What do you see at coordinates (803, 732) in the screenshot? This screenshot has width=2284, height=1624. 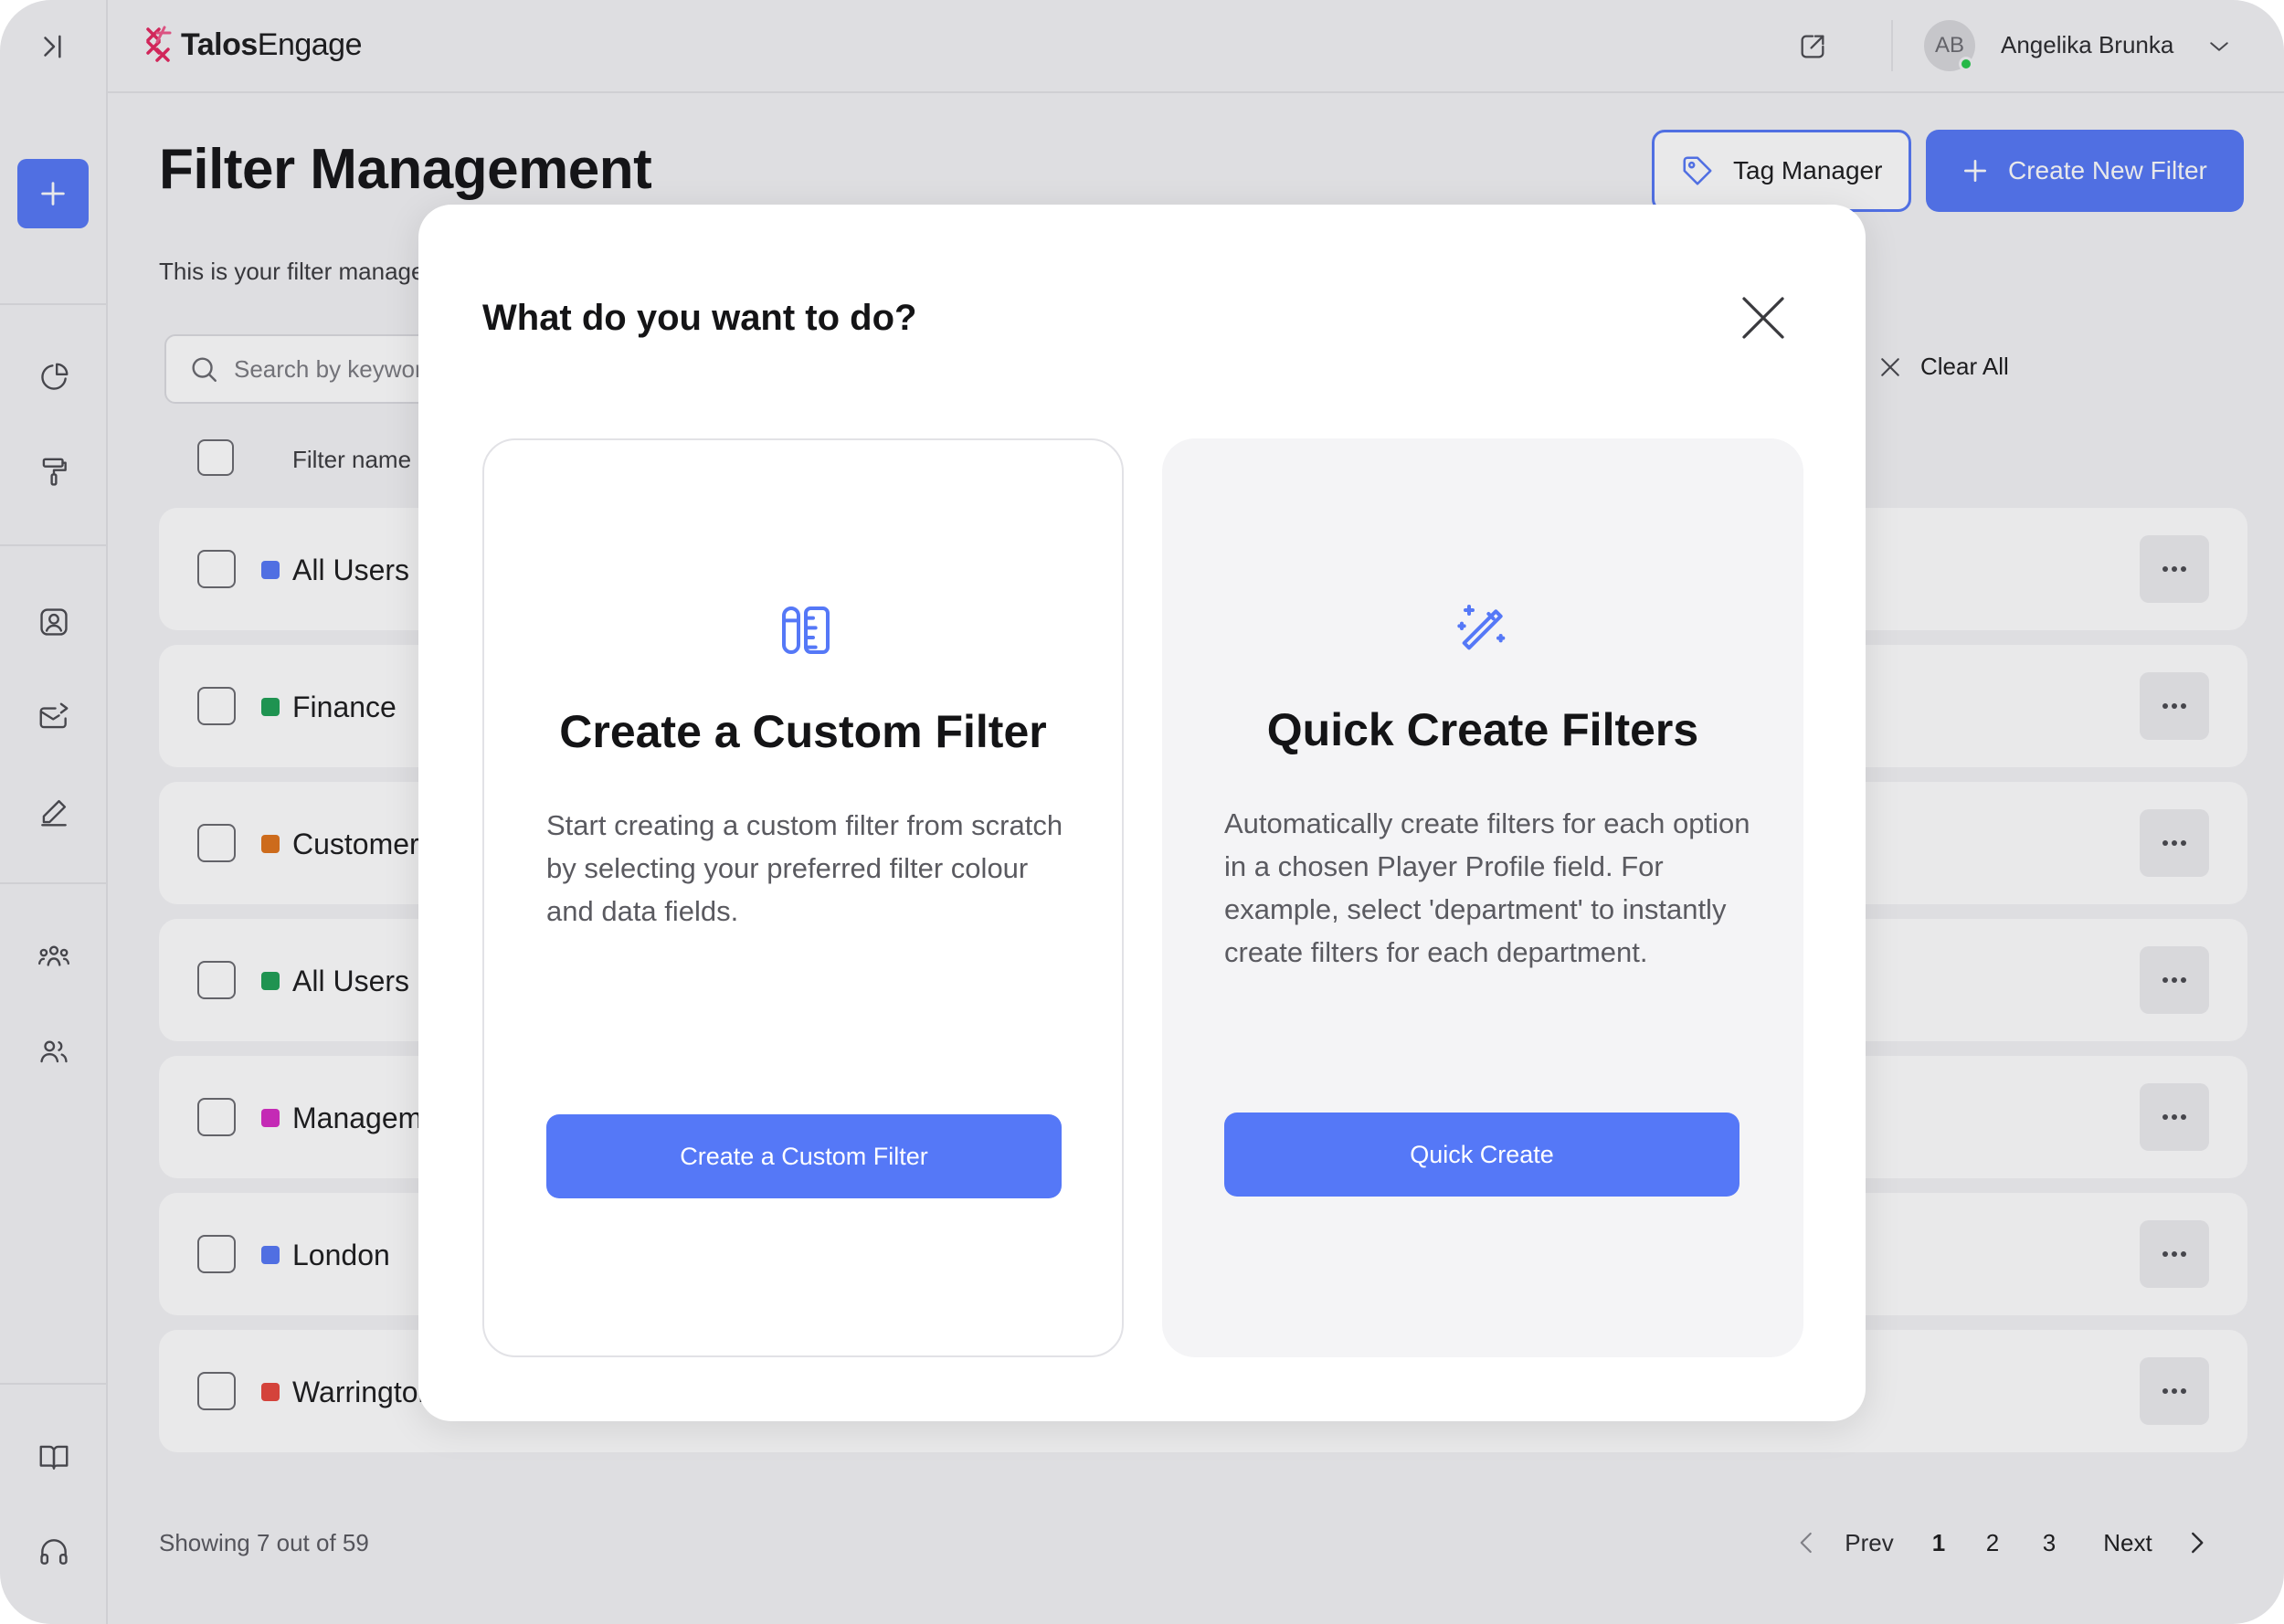 I see `custom-filter-title: Create a Custom Filter` at bounding box center [803, 732].